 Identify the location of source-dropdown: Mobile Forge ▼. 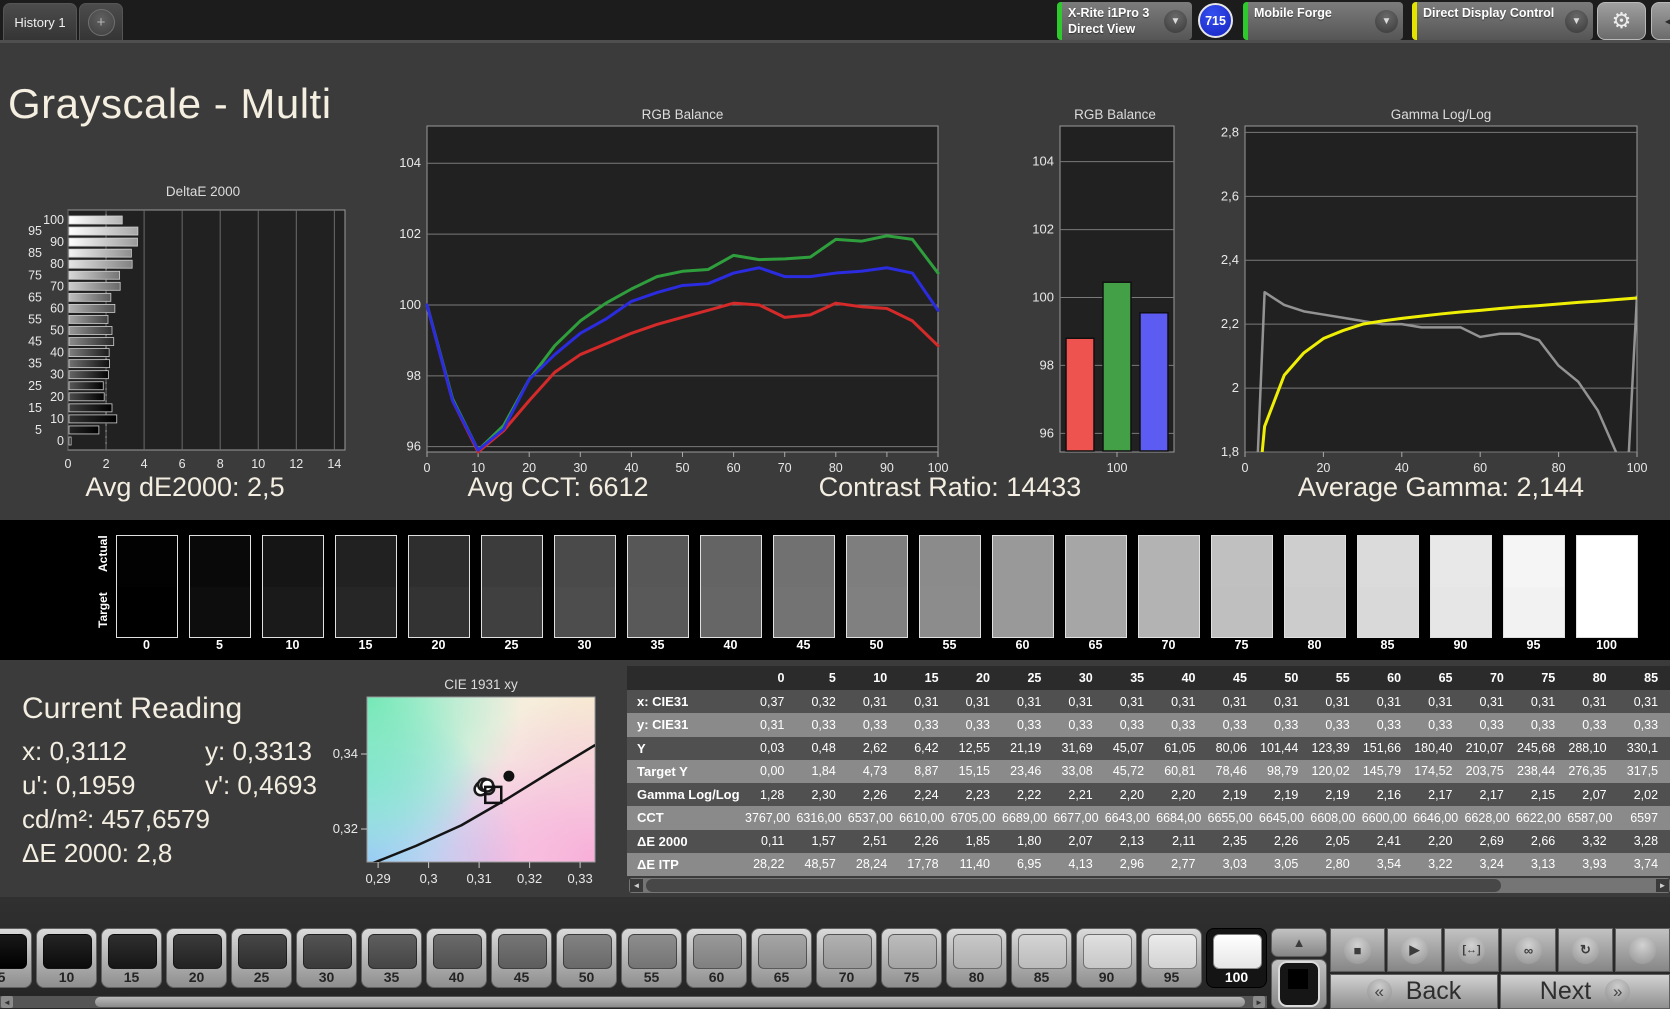
(1323, 21).